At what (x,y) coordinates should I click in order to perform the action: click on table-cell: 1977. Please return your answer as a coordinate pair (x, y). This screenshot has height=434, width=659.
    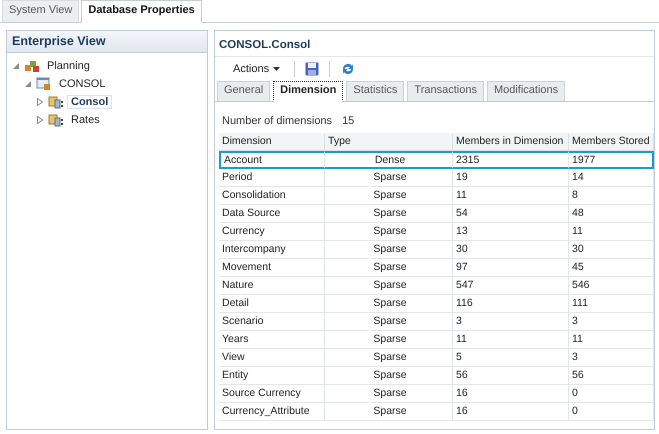
    Looking at the image, I should click on (611, 160).